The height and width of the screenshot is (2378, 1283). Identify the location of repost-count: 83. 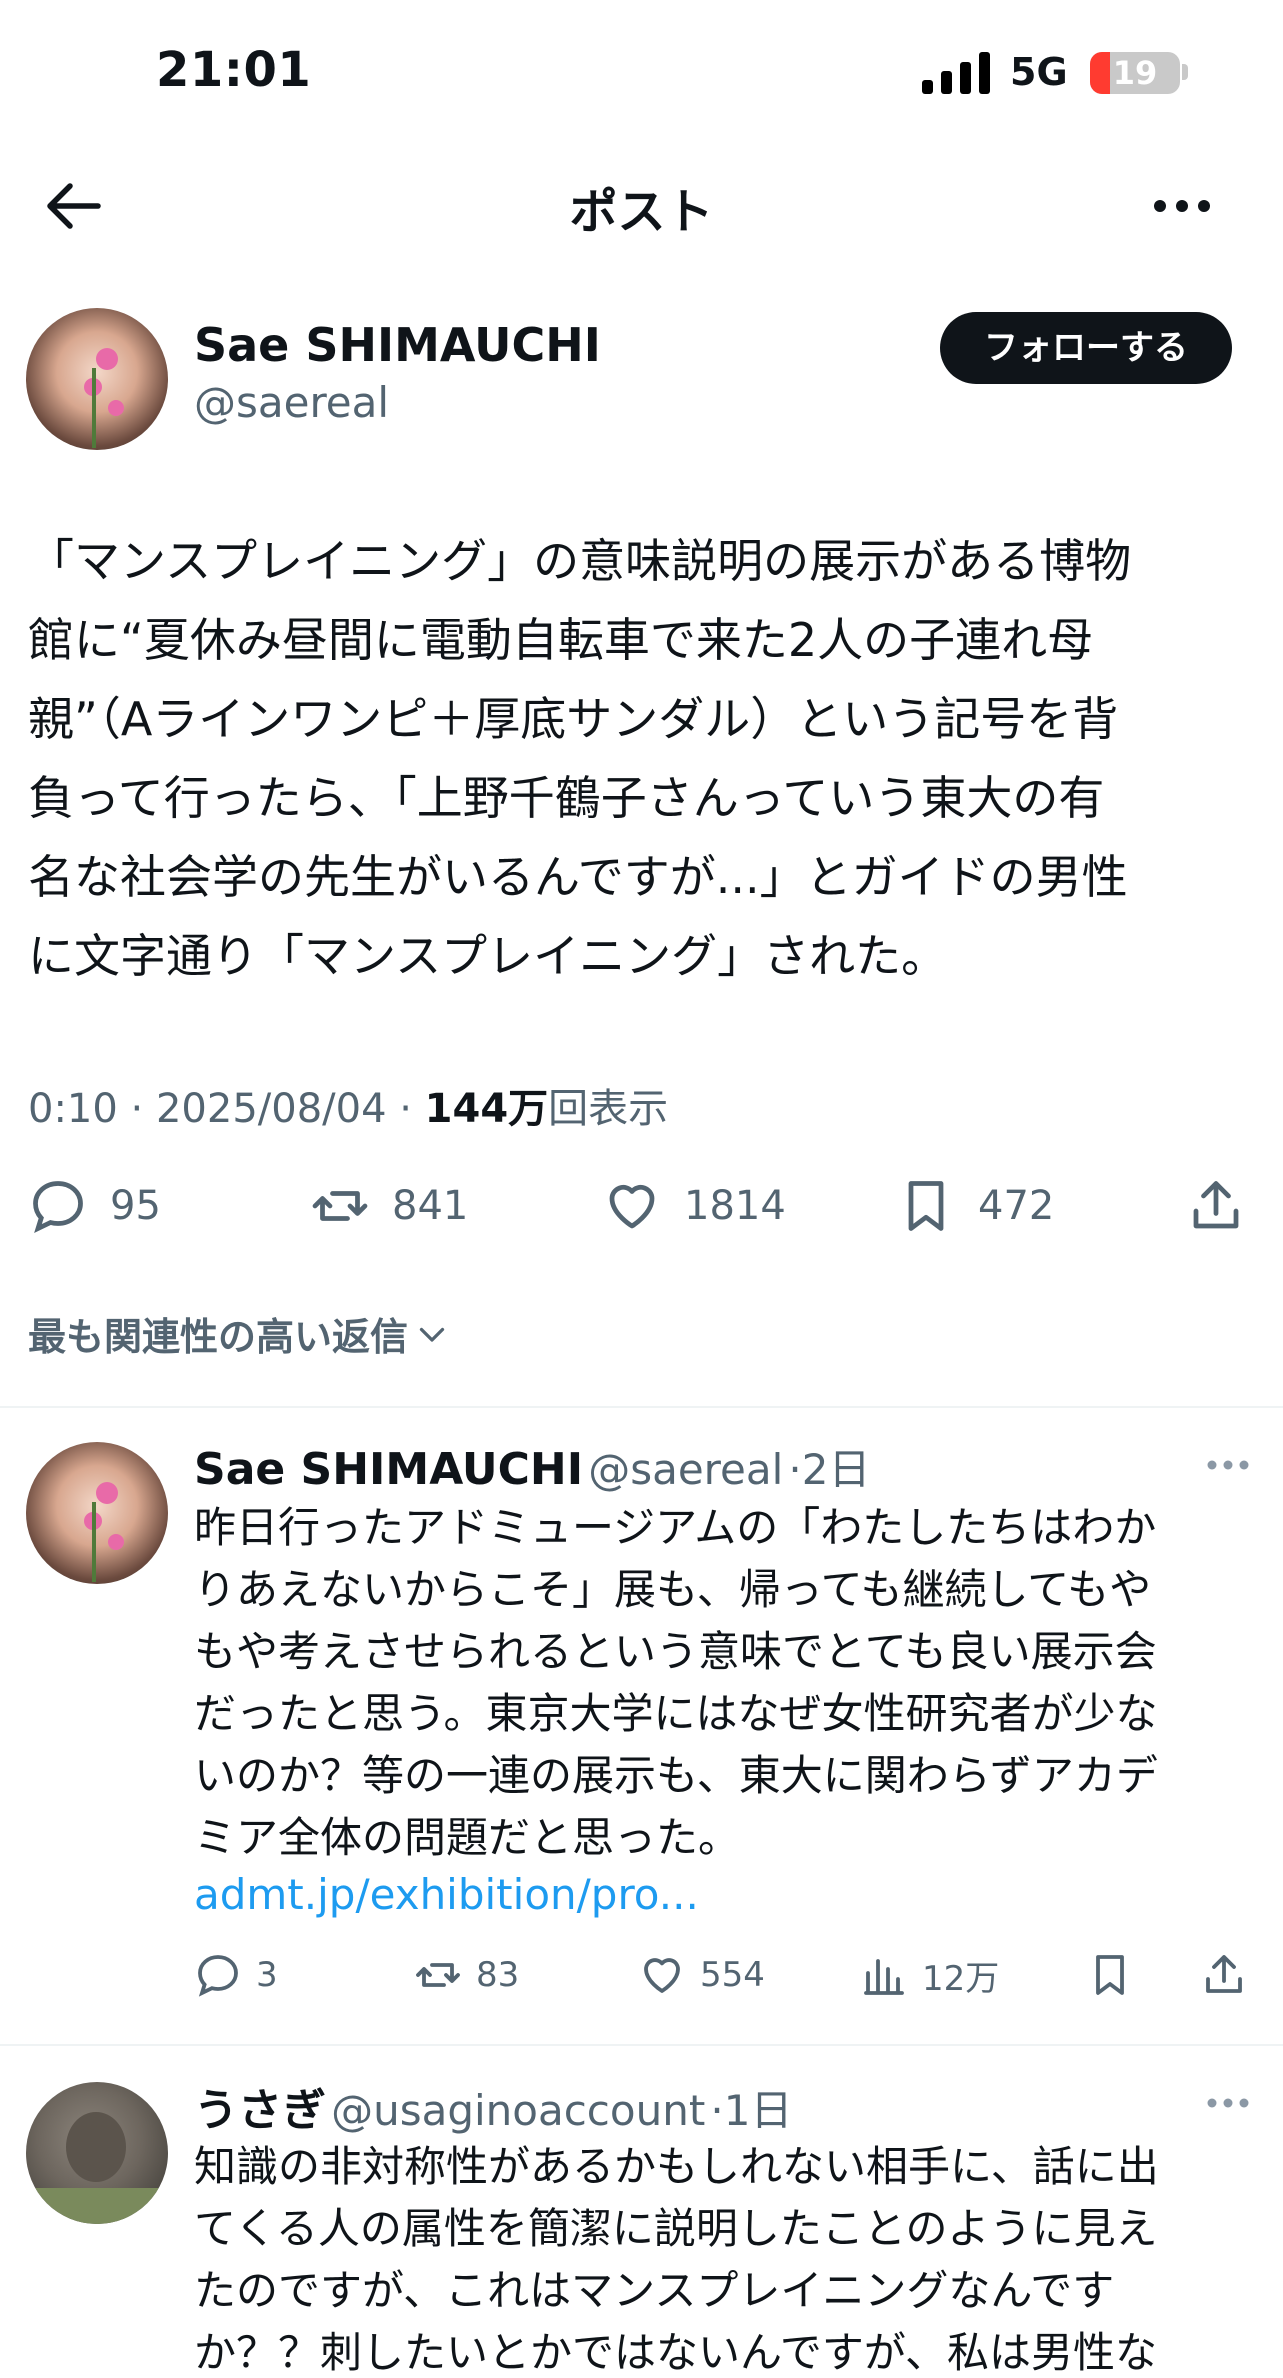
(498, 1975).